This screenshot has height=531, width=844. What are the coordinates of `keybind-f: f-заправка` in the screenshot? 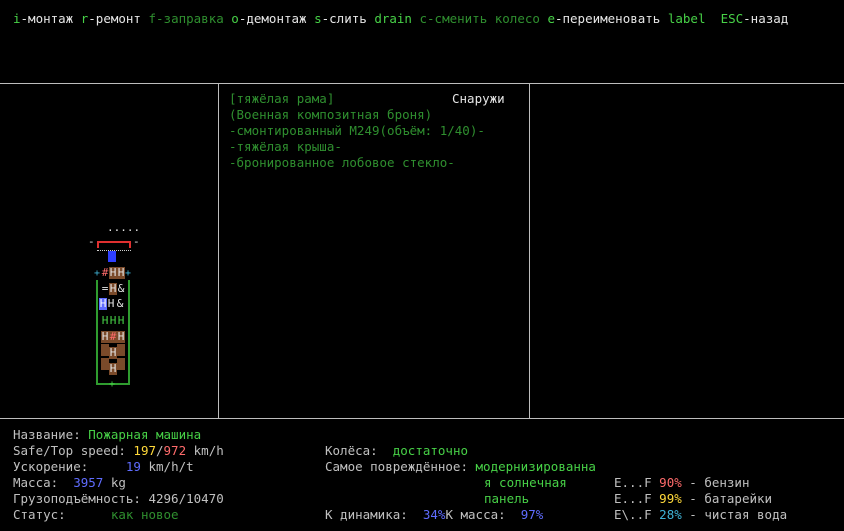 It's located at (186, 18).